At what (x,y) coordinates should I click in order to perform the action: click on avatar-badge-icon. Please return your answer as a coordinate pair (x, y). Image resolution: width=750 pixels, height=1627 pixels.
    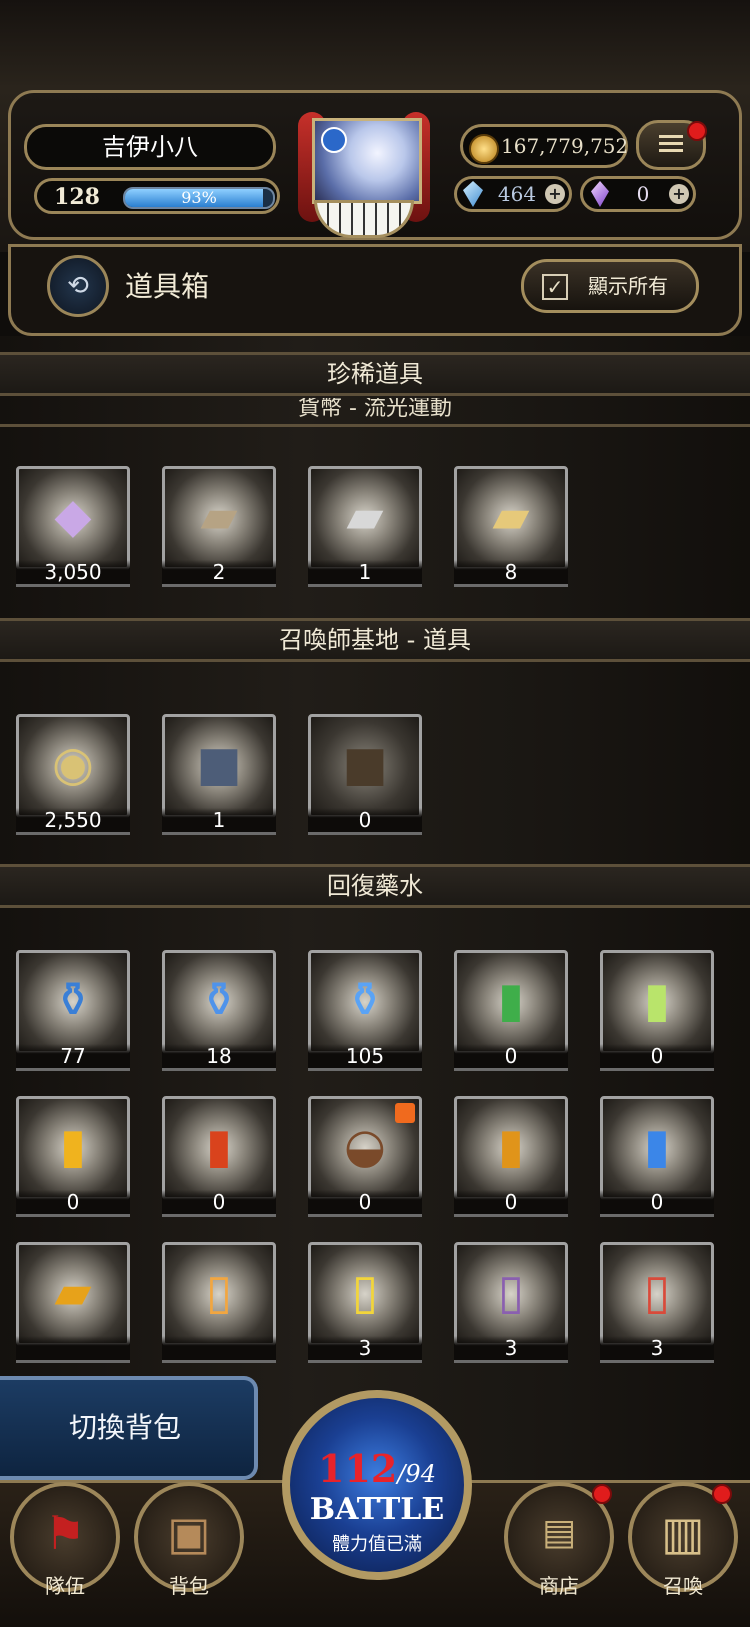
    Looking at the image, I should click on (334, 140).